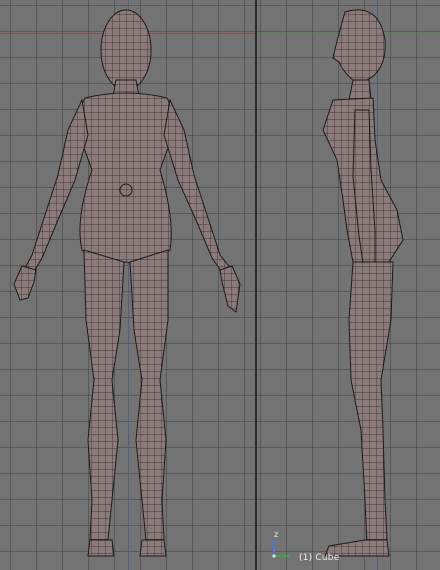  What do you see at coordinates (281, 549) in the screenshot?
I see `axis-gizmo-icon` at bounding box center [281, 549].